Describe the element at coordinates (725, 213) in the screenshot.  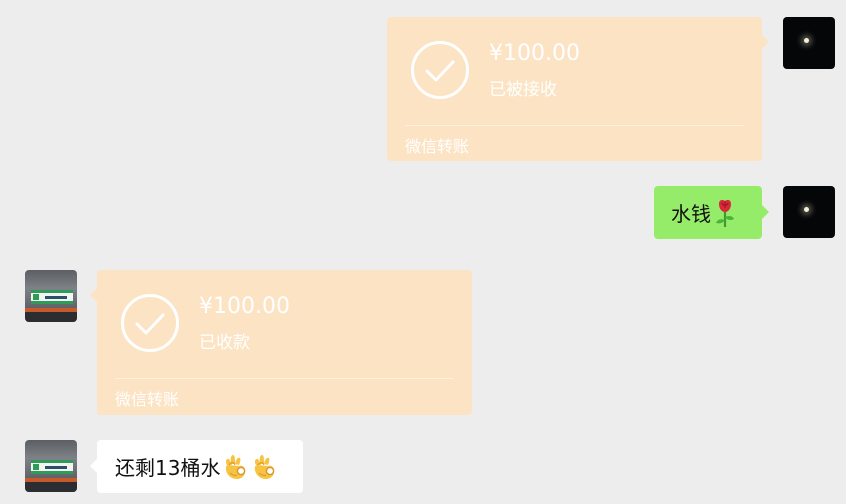
I see `rose-emoji-icon` at that location.